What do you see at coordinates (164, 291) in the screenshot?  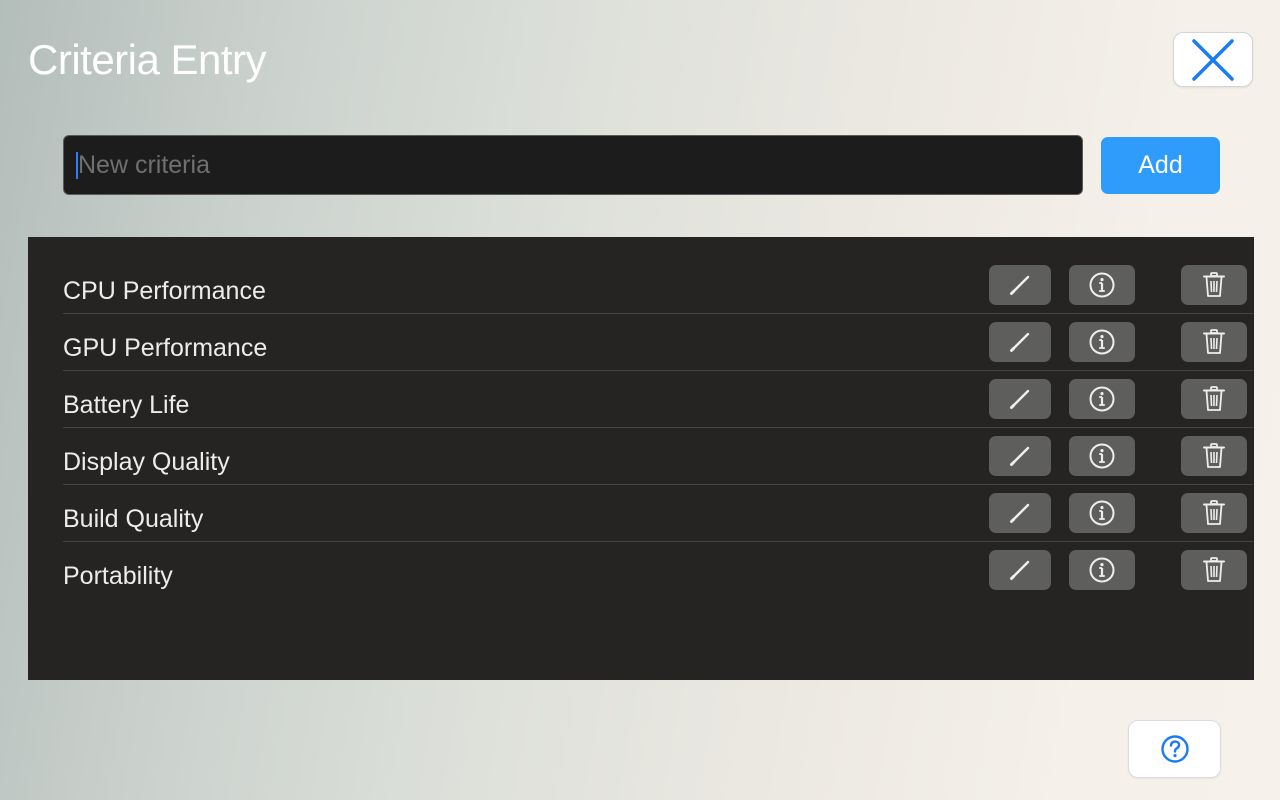 I see `criteria-label: CPU Performance` at bounding box center [164, 291].